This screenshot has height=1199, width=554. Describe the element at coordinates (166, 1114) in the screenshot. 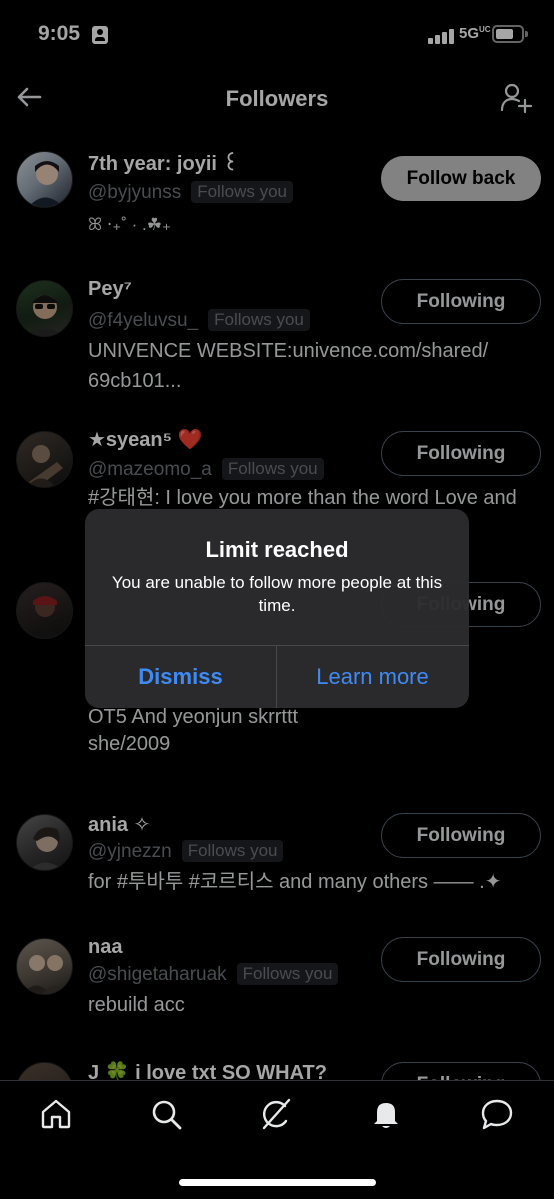

I see `search-icon` at that location.